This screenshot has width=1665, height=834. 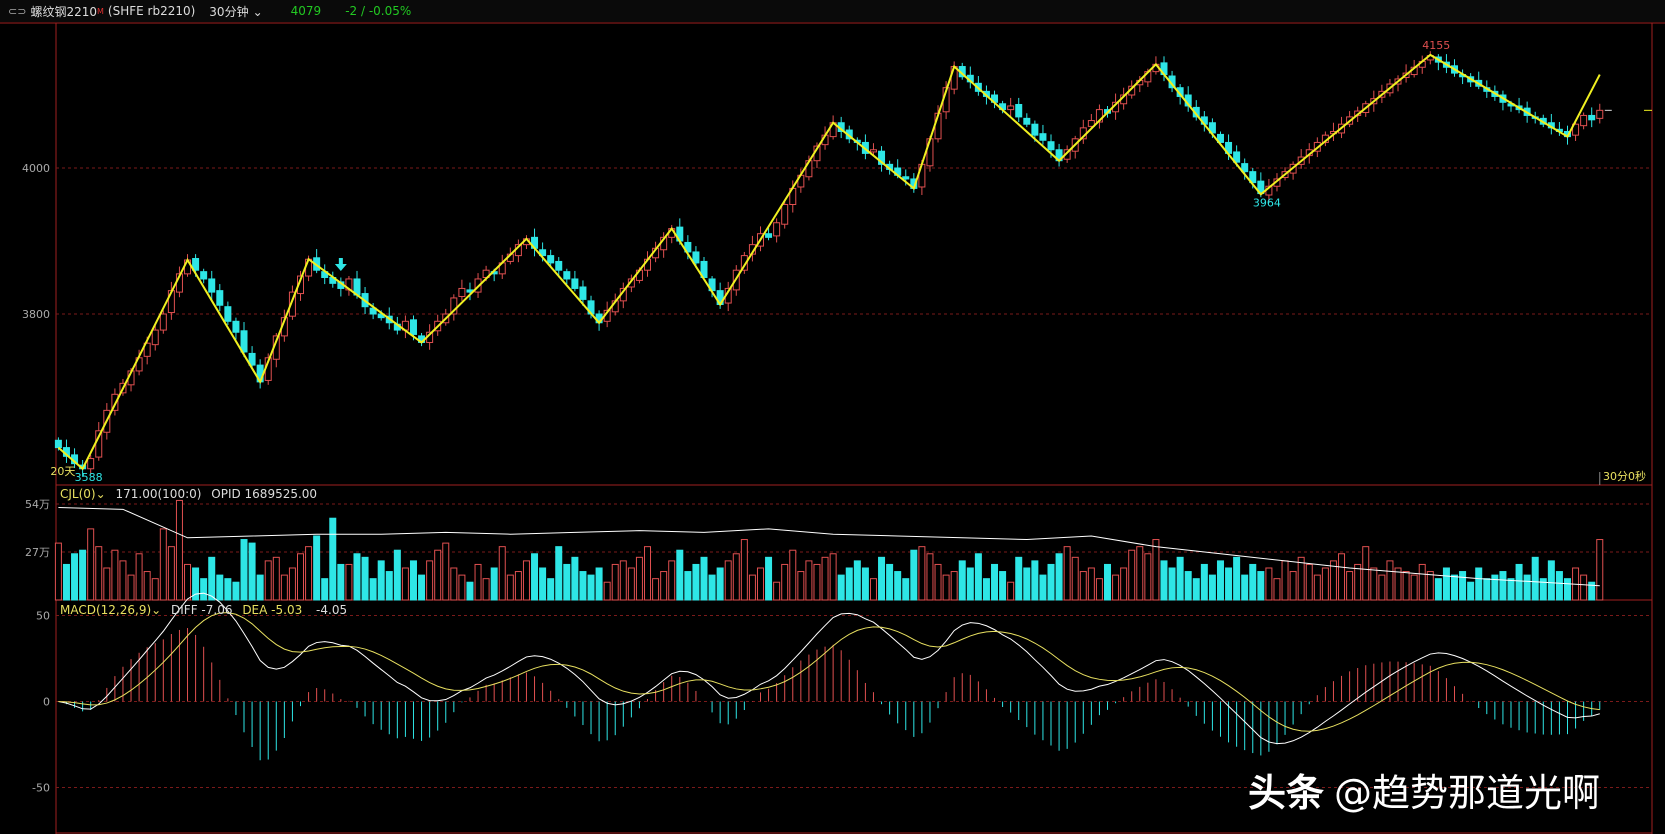 I want to click on pivot-label: 3588, so click(x=89, y=477).